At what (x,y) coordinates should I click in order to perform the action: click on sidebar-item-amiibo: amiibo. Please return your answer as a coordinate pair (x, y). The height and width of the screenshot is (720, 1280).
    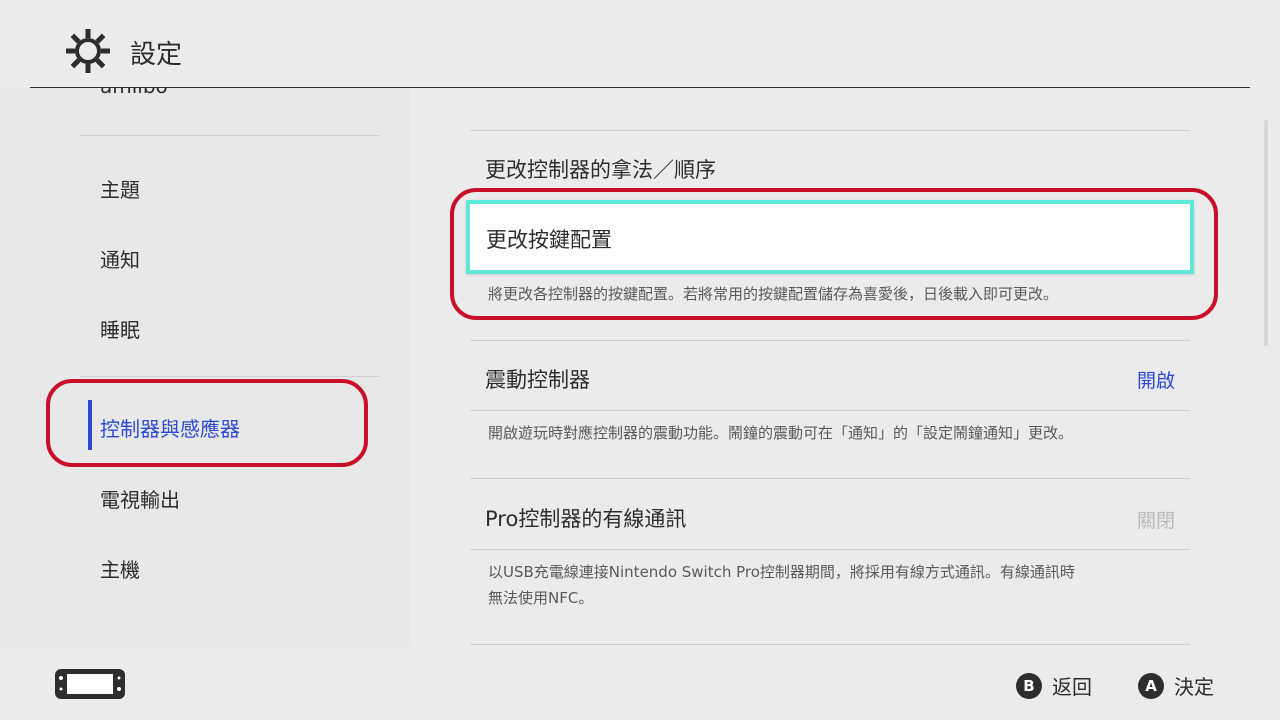
    Looking at the image, I should click on (134, 93).